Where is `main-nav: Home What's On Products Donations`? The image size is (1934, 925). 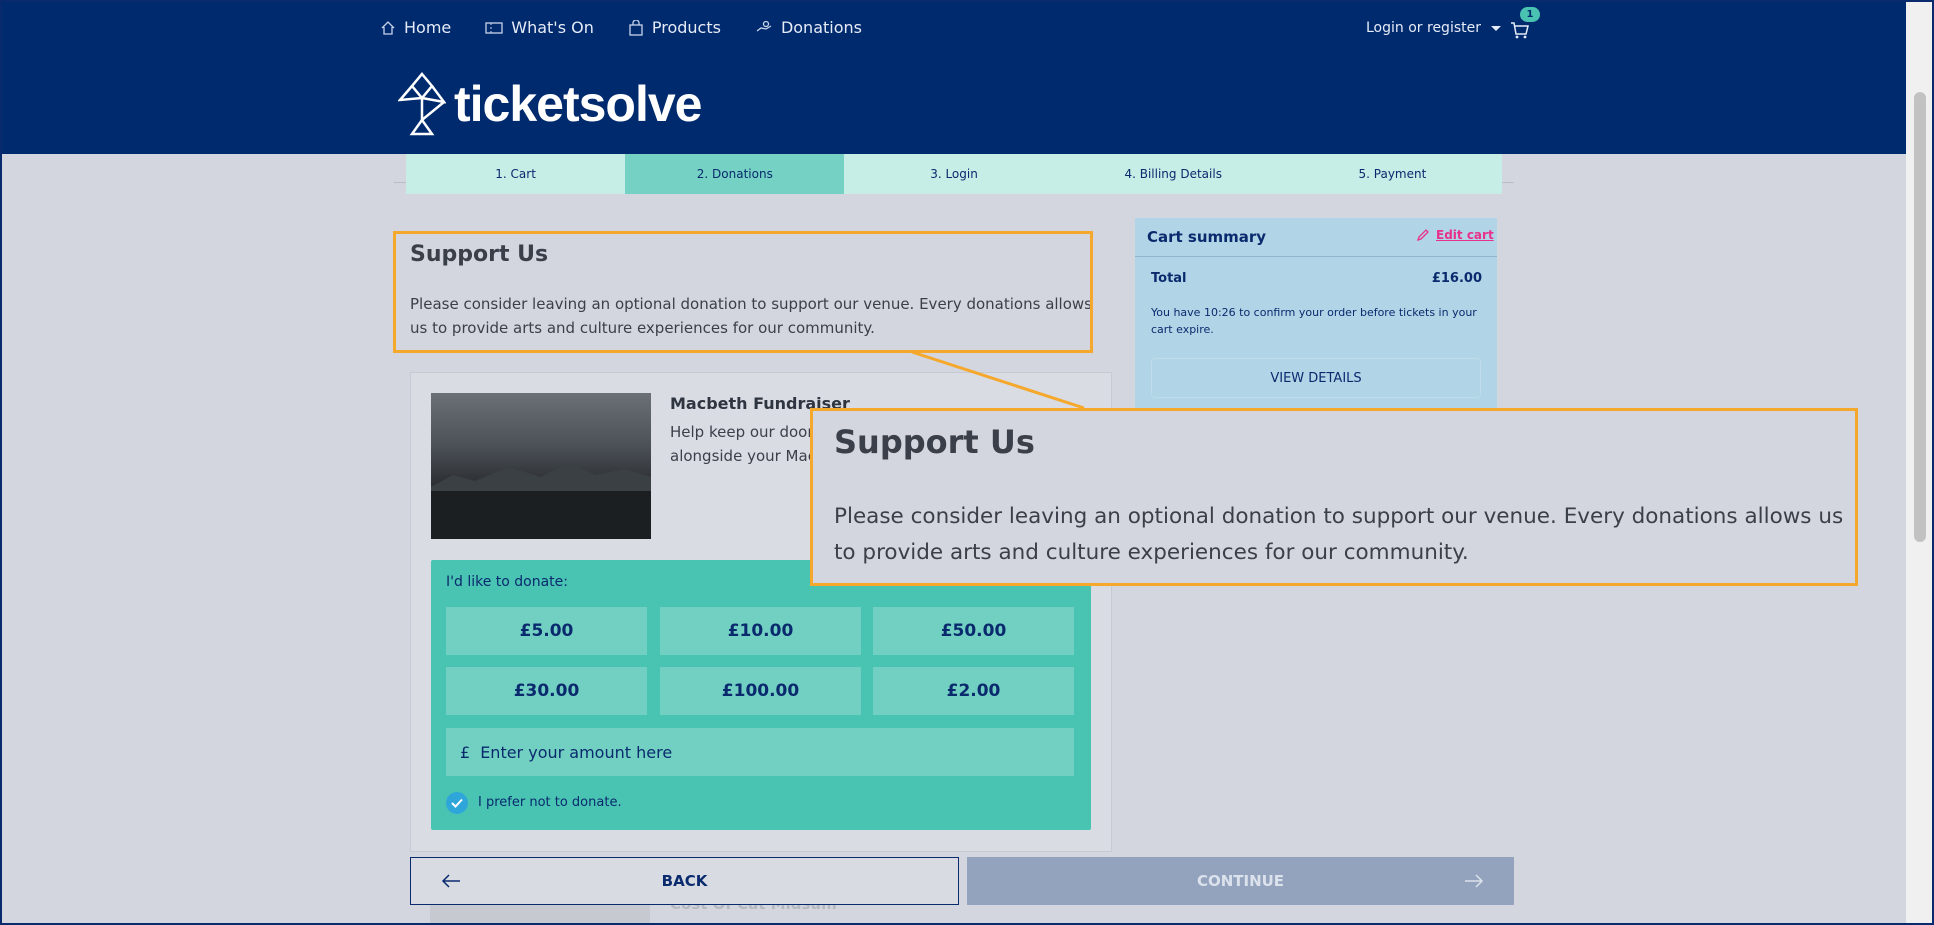 main-nav: Home What's On Products Donations is located at coordinates (638, 27).